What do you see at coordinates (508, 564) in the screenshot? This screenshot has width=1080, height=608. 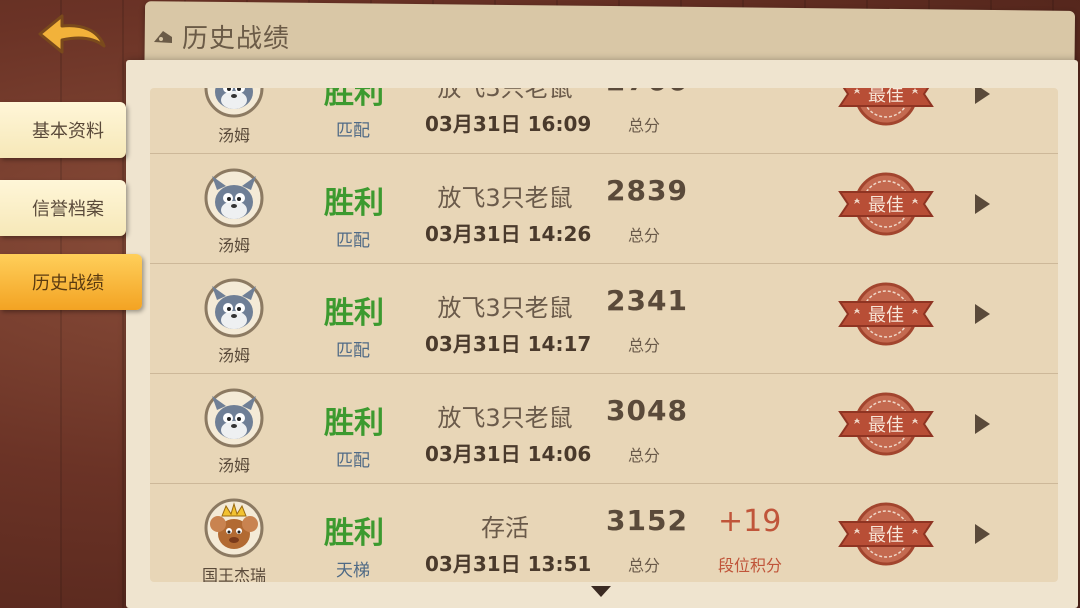 I see `match-datetime: 03月31日 13:51` at bounding box center [508, 564].